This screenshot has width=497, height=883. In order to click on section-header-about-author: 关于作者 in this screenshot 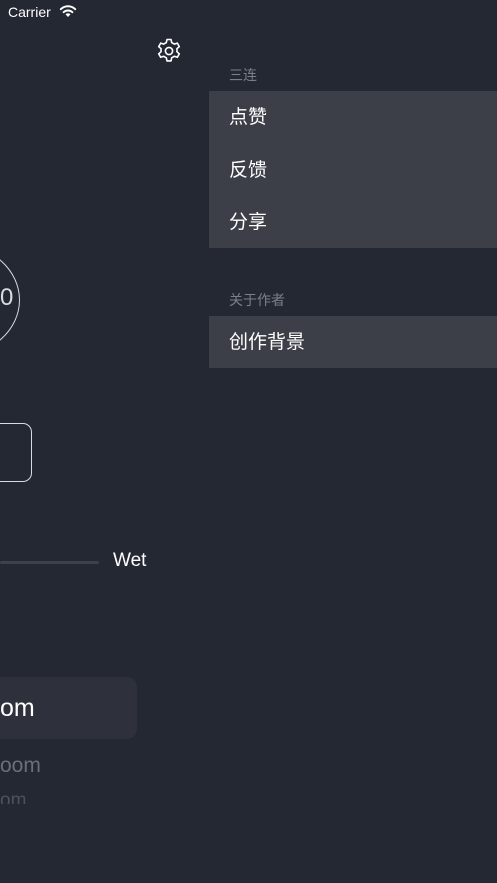, I will do `click(257, 301)`.